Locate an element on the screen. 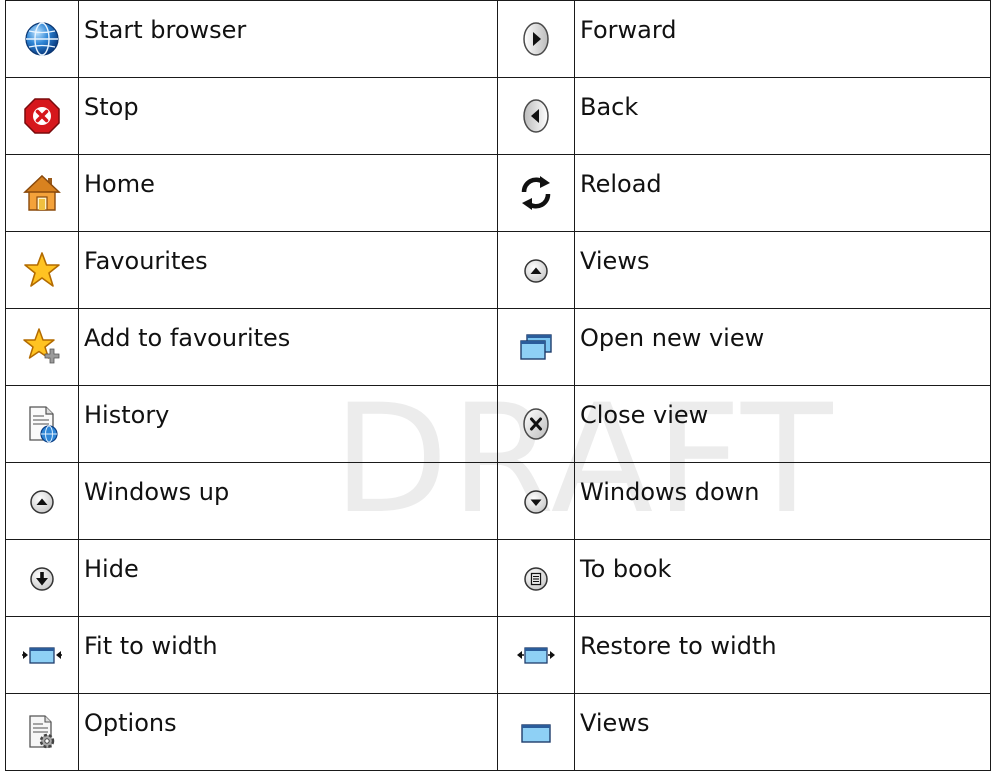 The height and width of the screenshot is (771, 1000). window-icon is located at coordinates (536, 732).